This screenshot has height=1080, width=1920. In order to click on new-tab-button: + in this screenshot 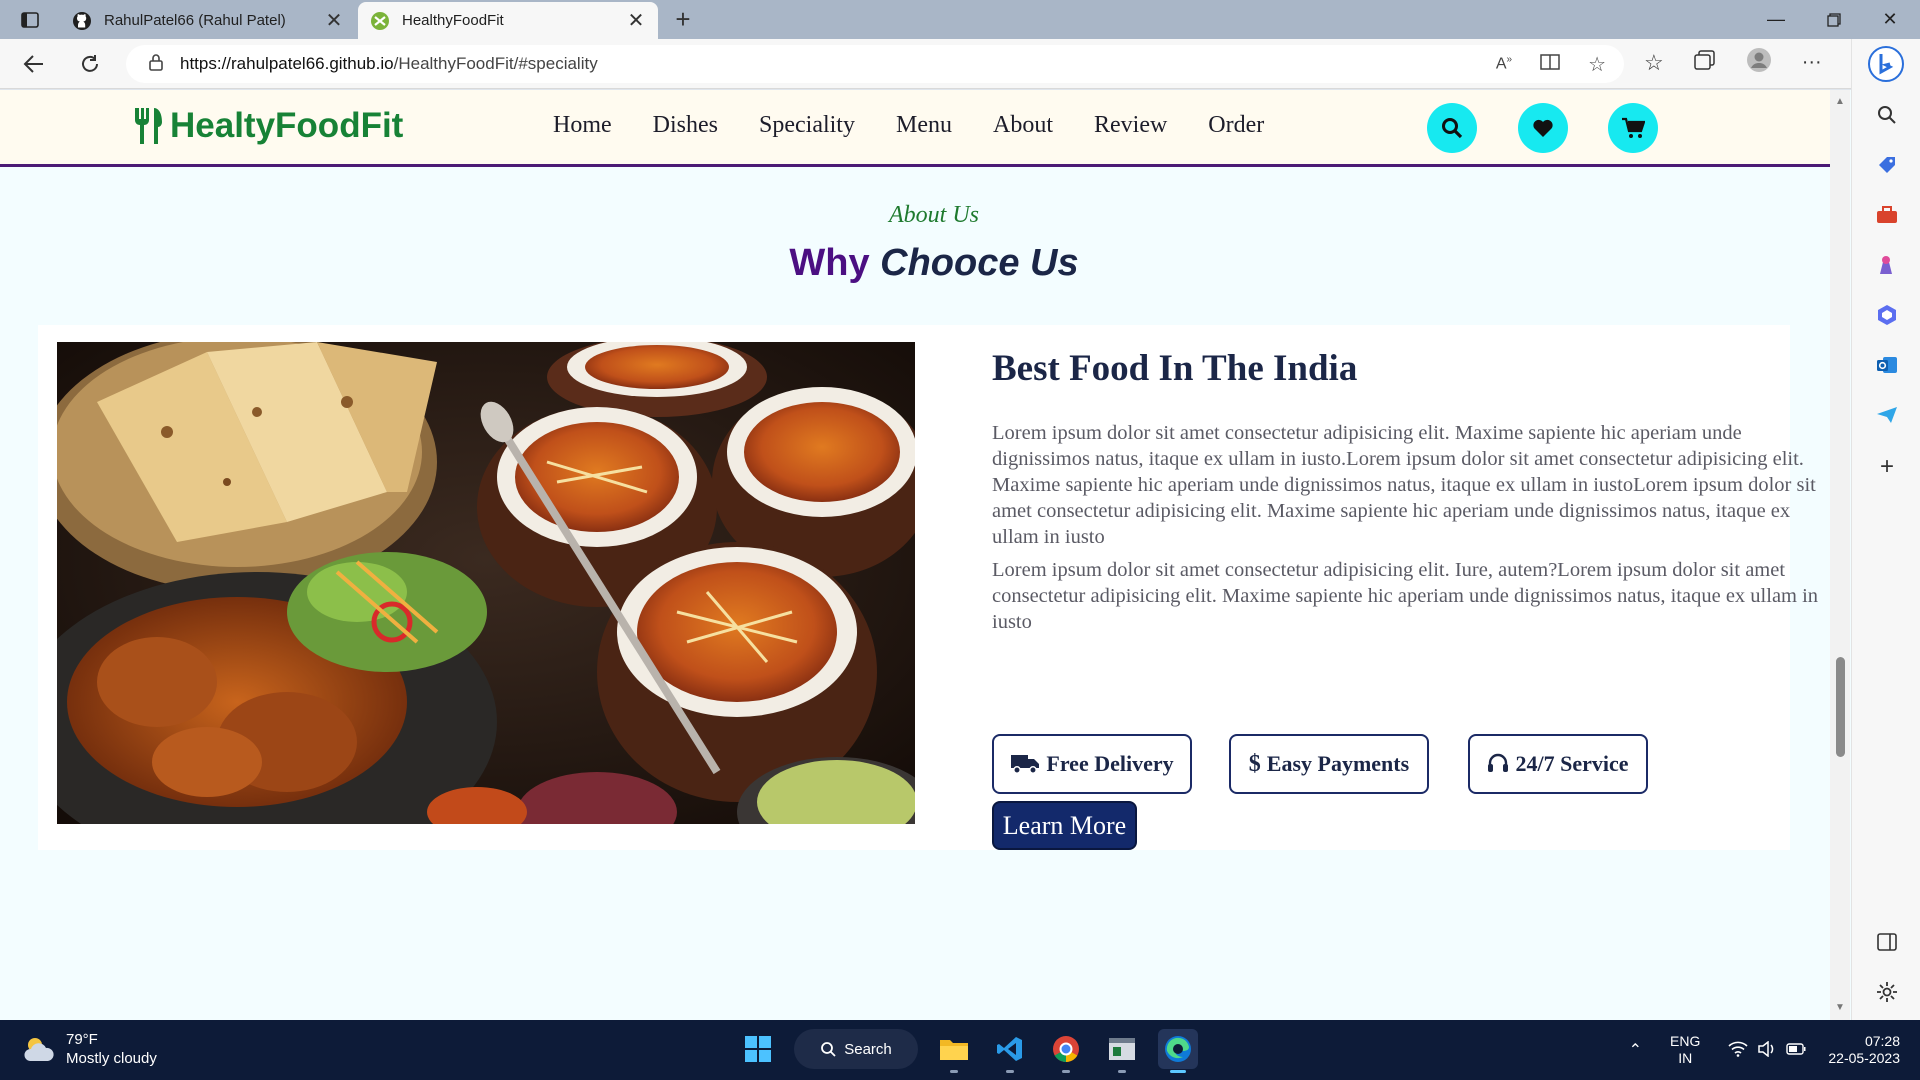, I will do `click(683, 20)`.